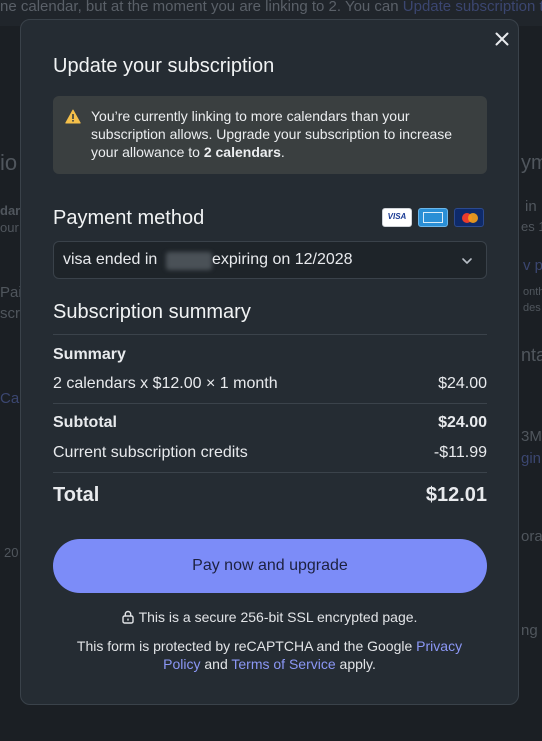 The height and width of the screenshot is (741, 542). I want to click on background-fragment: in, so click(531, 206).